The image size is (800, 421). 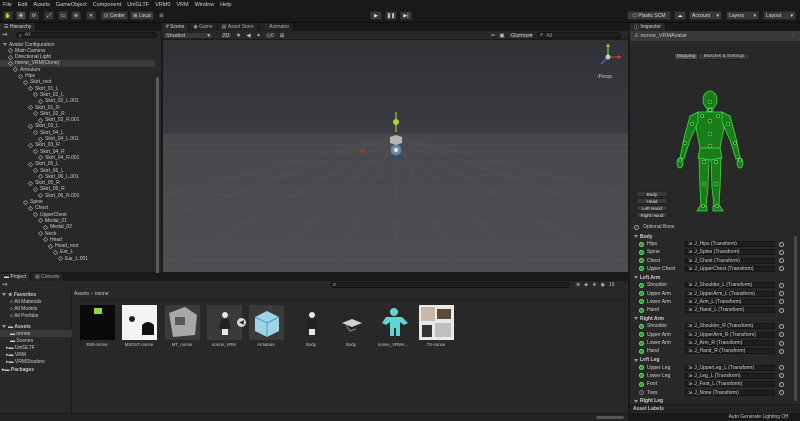 I want to click on rect-tool-button: ▭, so click(x=63, y=15).